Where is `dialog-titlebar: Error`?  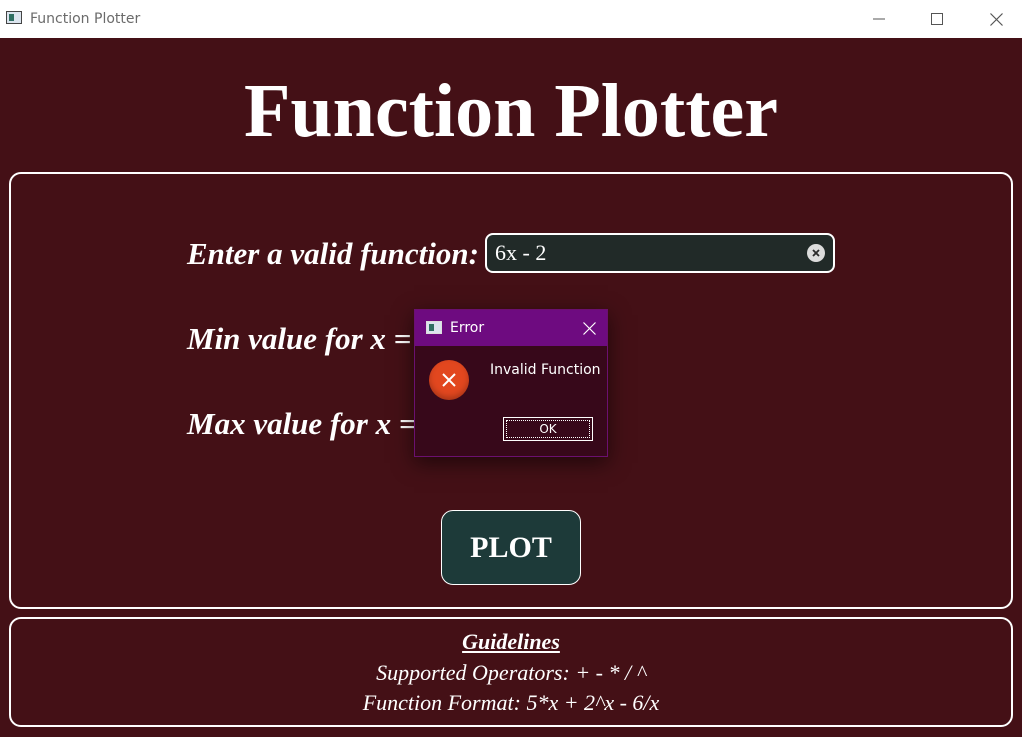 dialog-titlebar: Error is located at coordinates (511, 328).